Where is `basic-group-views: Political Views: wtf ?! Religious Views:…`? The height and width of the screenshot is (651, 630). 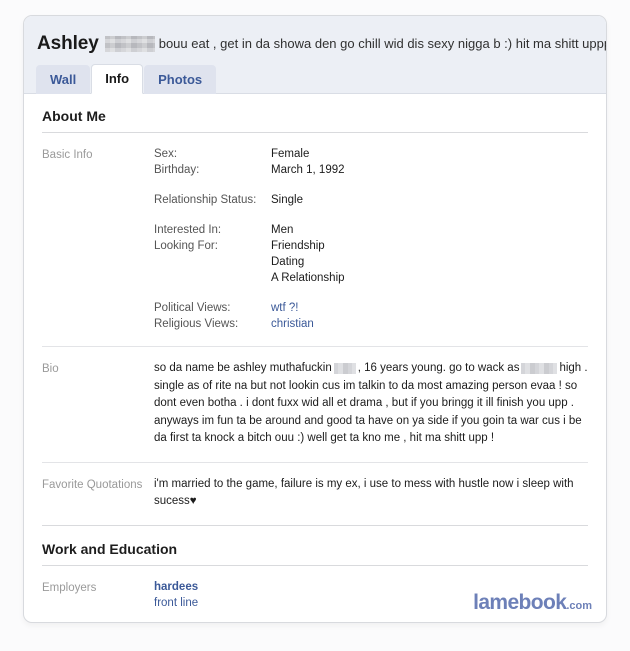
basic-group-views: Political Views: wtf ?! Religious Views:… is located at coordinates (371, 316).